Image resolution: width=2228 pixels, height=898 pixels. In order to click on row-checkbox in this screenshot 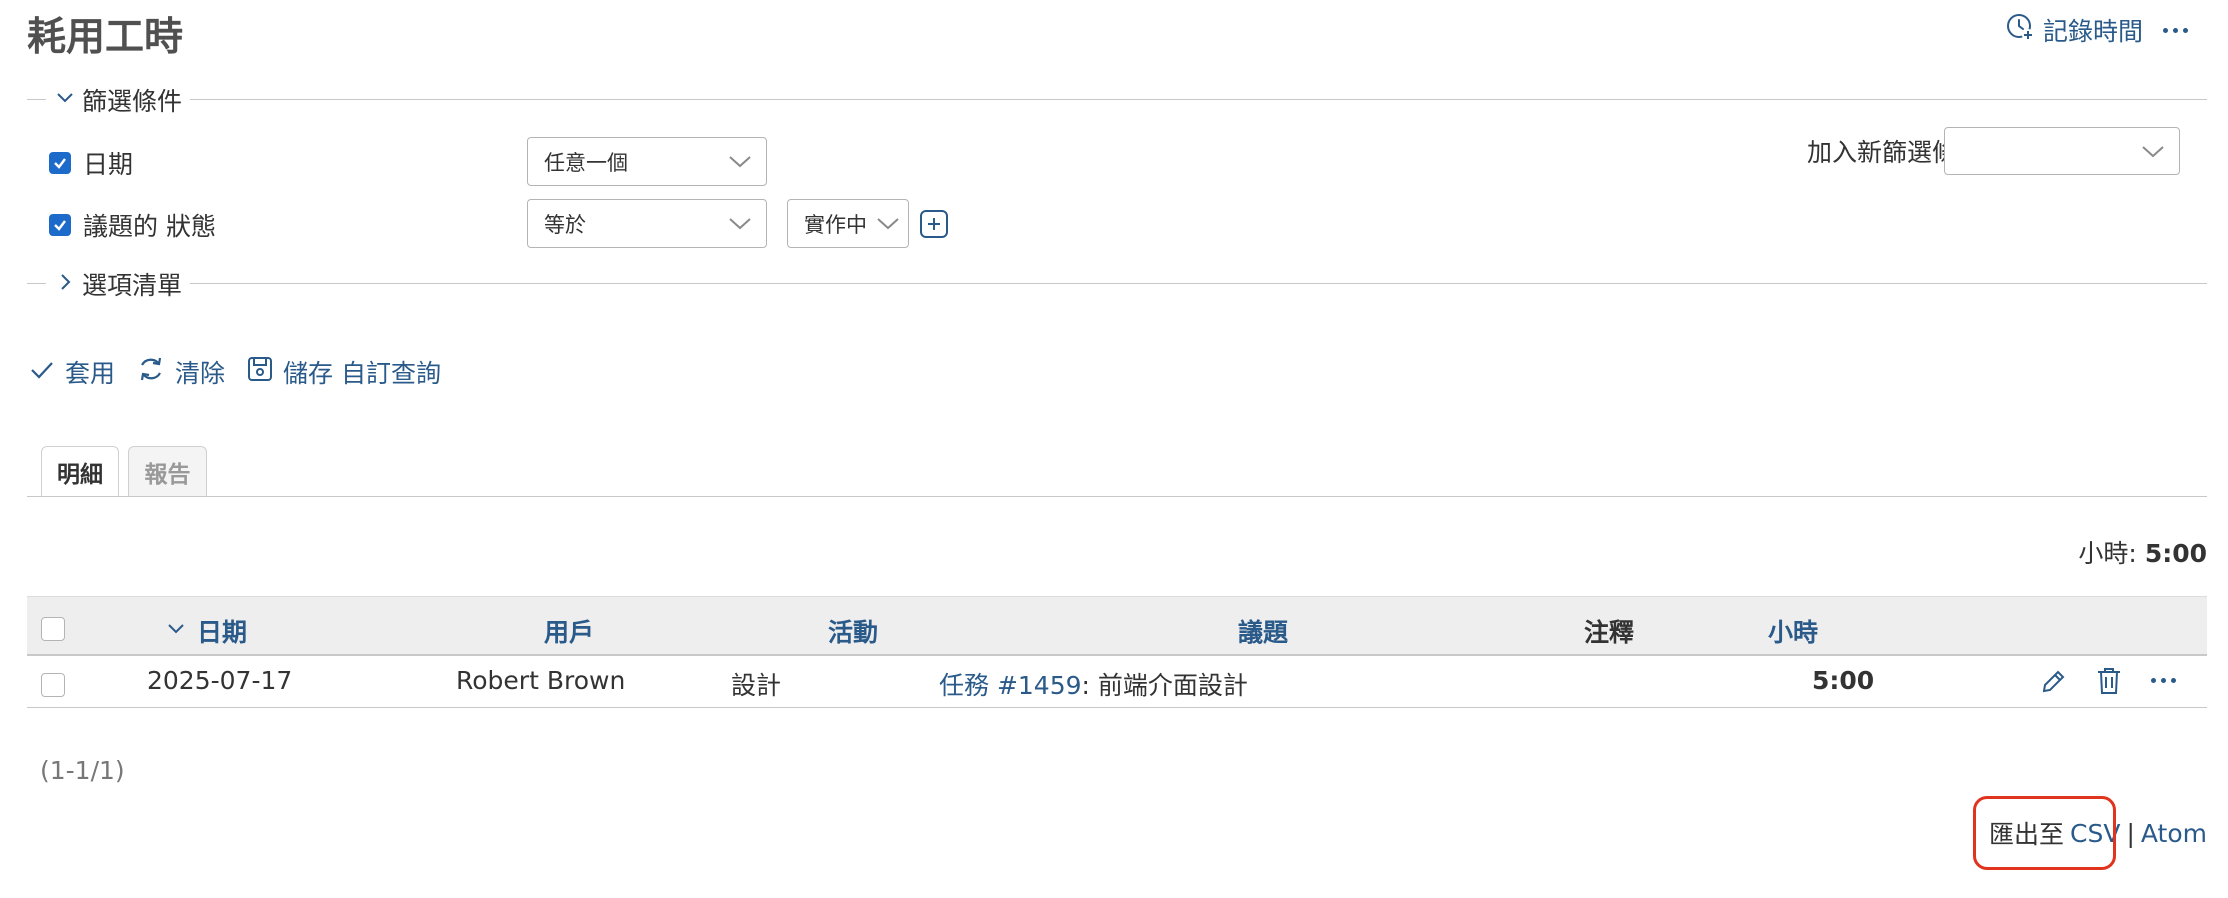, I will do `click(53, 685)`.